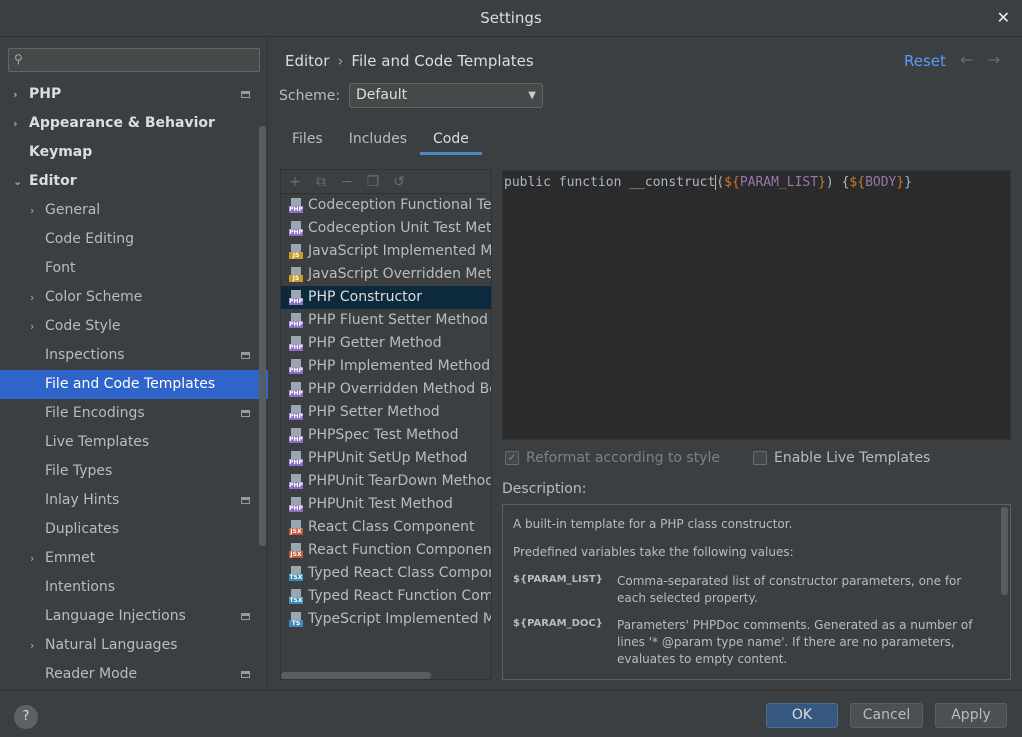 The height and width of the screenshot is (737, 1022). Describe the element at coordinates (386, 182) in the screenshot. I see `list-toolbar: + ⧉ − ❐ ↺` at that location.